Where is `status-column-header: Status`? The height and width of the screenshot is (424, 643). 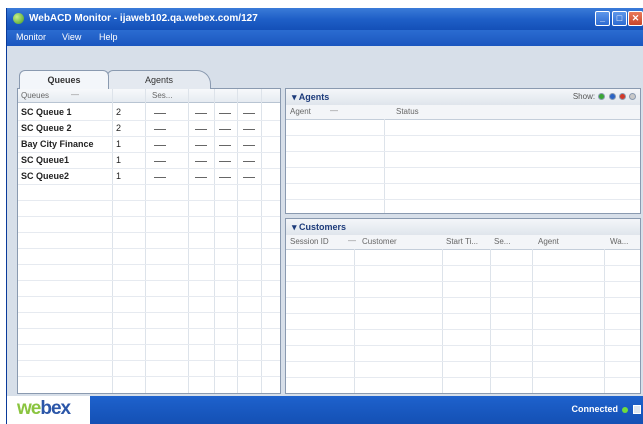
status-column-header: Status is located at coordinates (407, 111).